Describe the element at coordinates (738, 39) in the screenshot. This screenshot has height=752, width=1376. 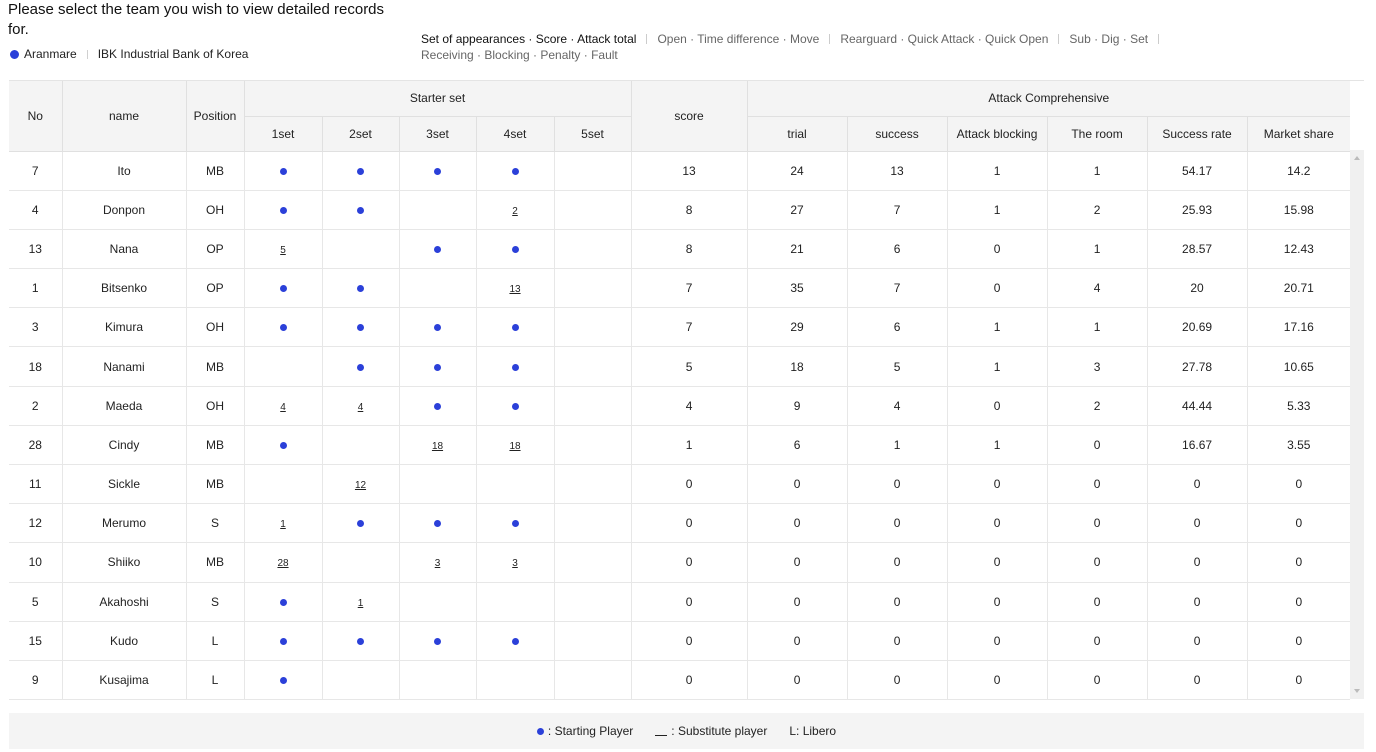
I see `category-open-time-move: Open · Time difference · Move` at that location.